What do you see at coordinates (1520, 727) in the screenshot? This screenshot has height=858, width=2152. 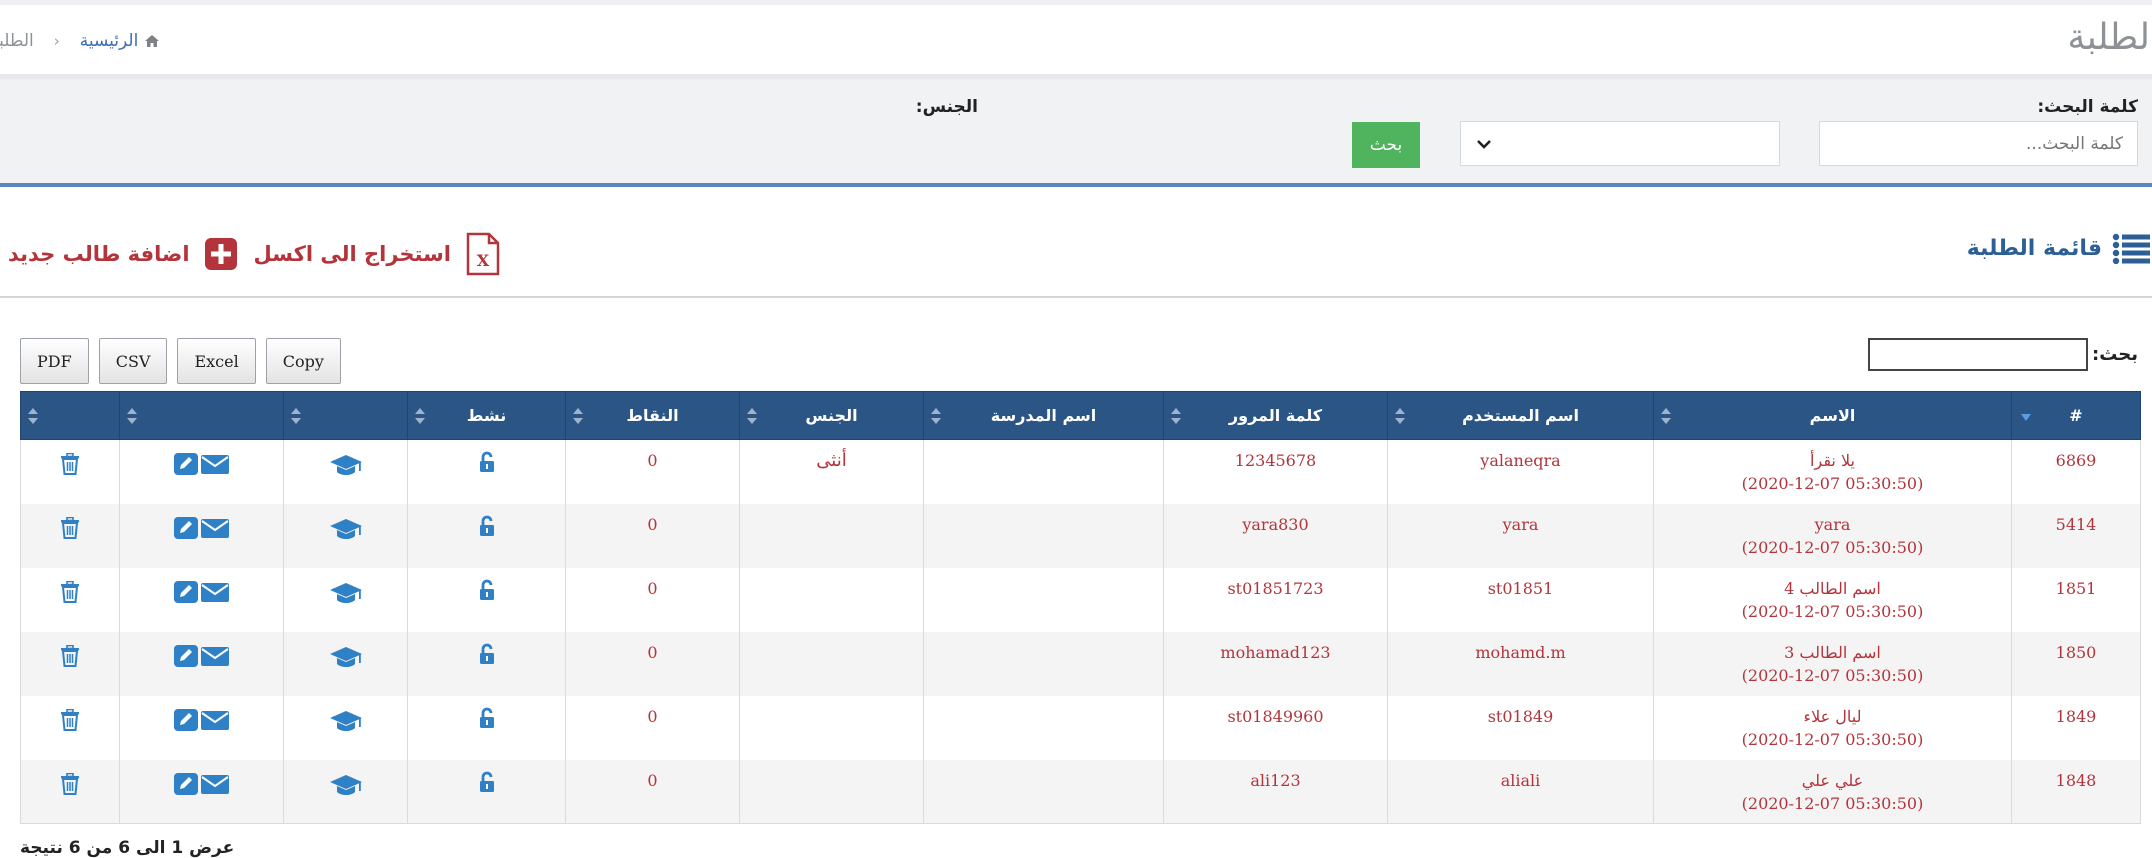 I see `cell-username: st01849` at bounding box center [1520, 727].